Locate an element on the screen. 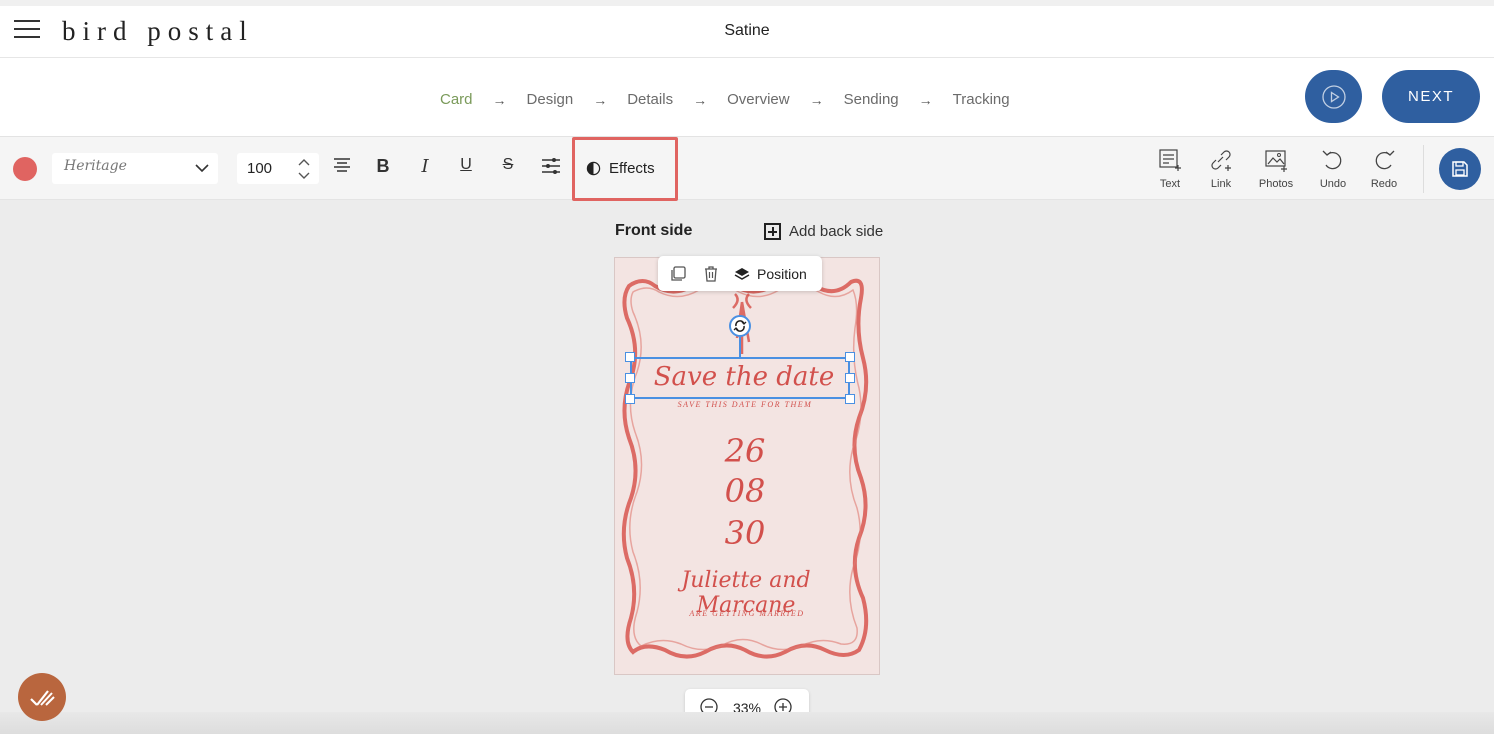 This screenshot has width=1494, height=734. redo-icon is located at coordinates (1385, 160).